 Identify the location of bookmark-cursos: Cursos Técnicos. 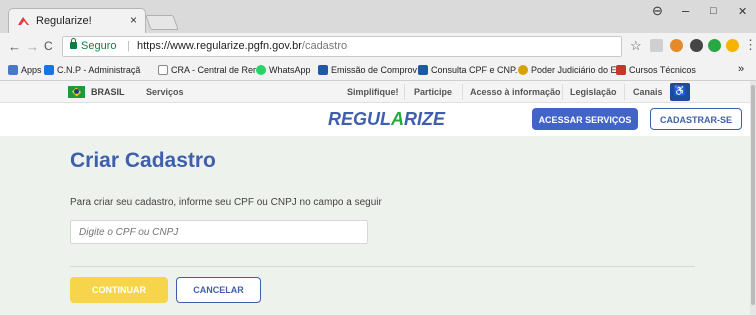
(656, 70).